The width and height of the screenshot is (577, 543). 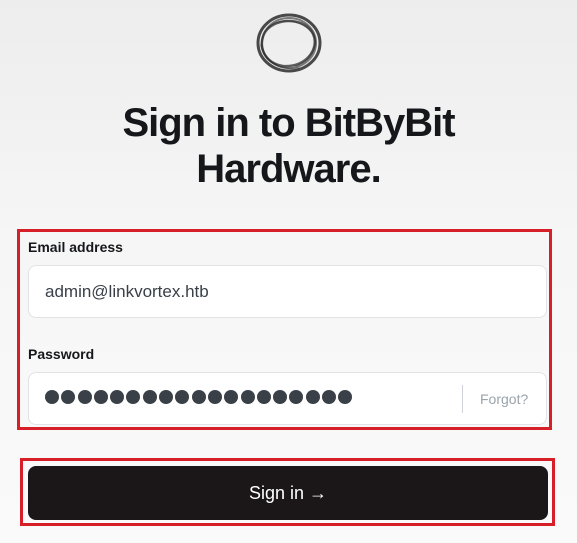 What do you see at coordinates (504, 399) in the screenshot?
I see `forgot-password-link: Forgot?` at bounding box center [504, 399].